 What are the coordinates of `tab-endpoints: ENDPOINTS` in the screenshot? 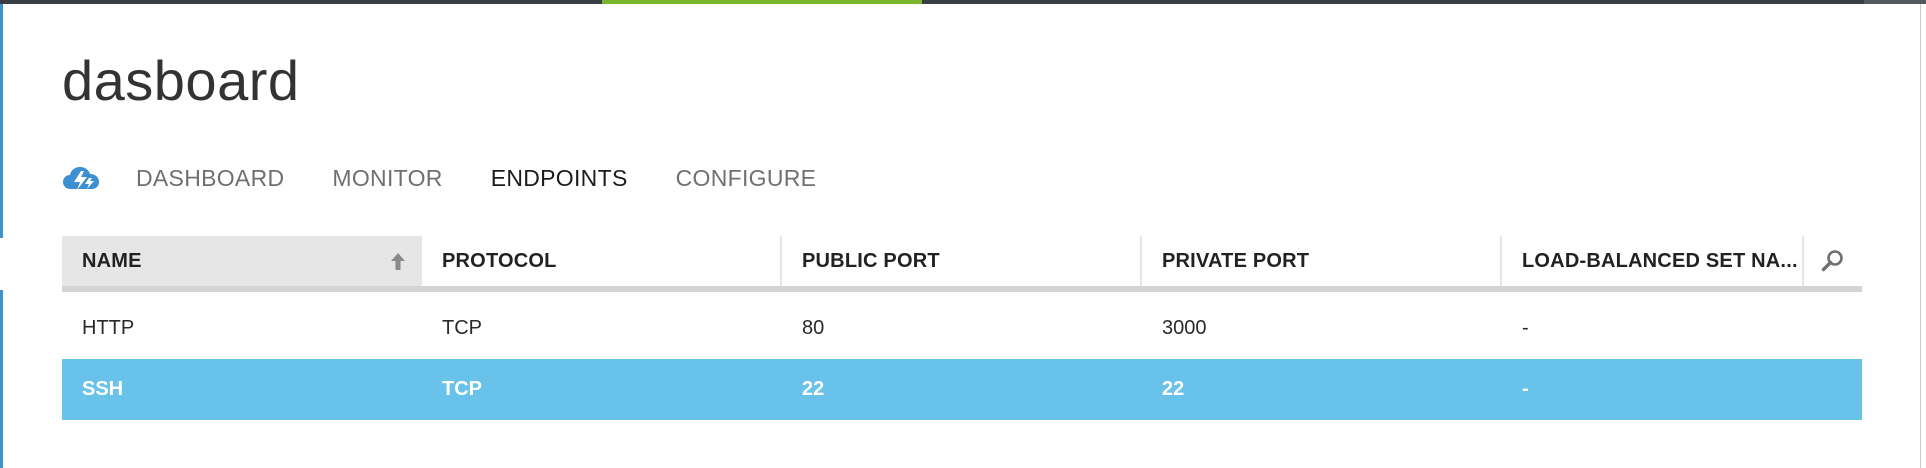 It's located at (559, 178).